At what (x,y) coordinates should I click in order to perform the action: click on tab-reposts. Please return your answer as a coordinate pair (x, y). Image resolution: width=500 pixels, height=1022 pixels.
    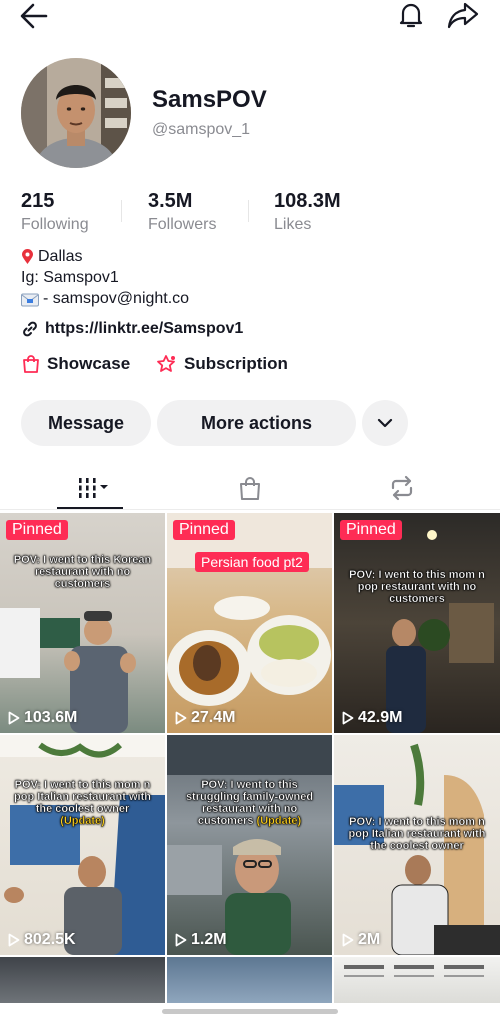
    Looking at the image, I should click on (402, 488).